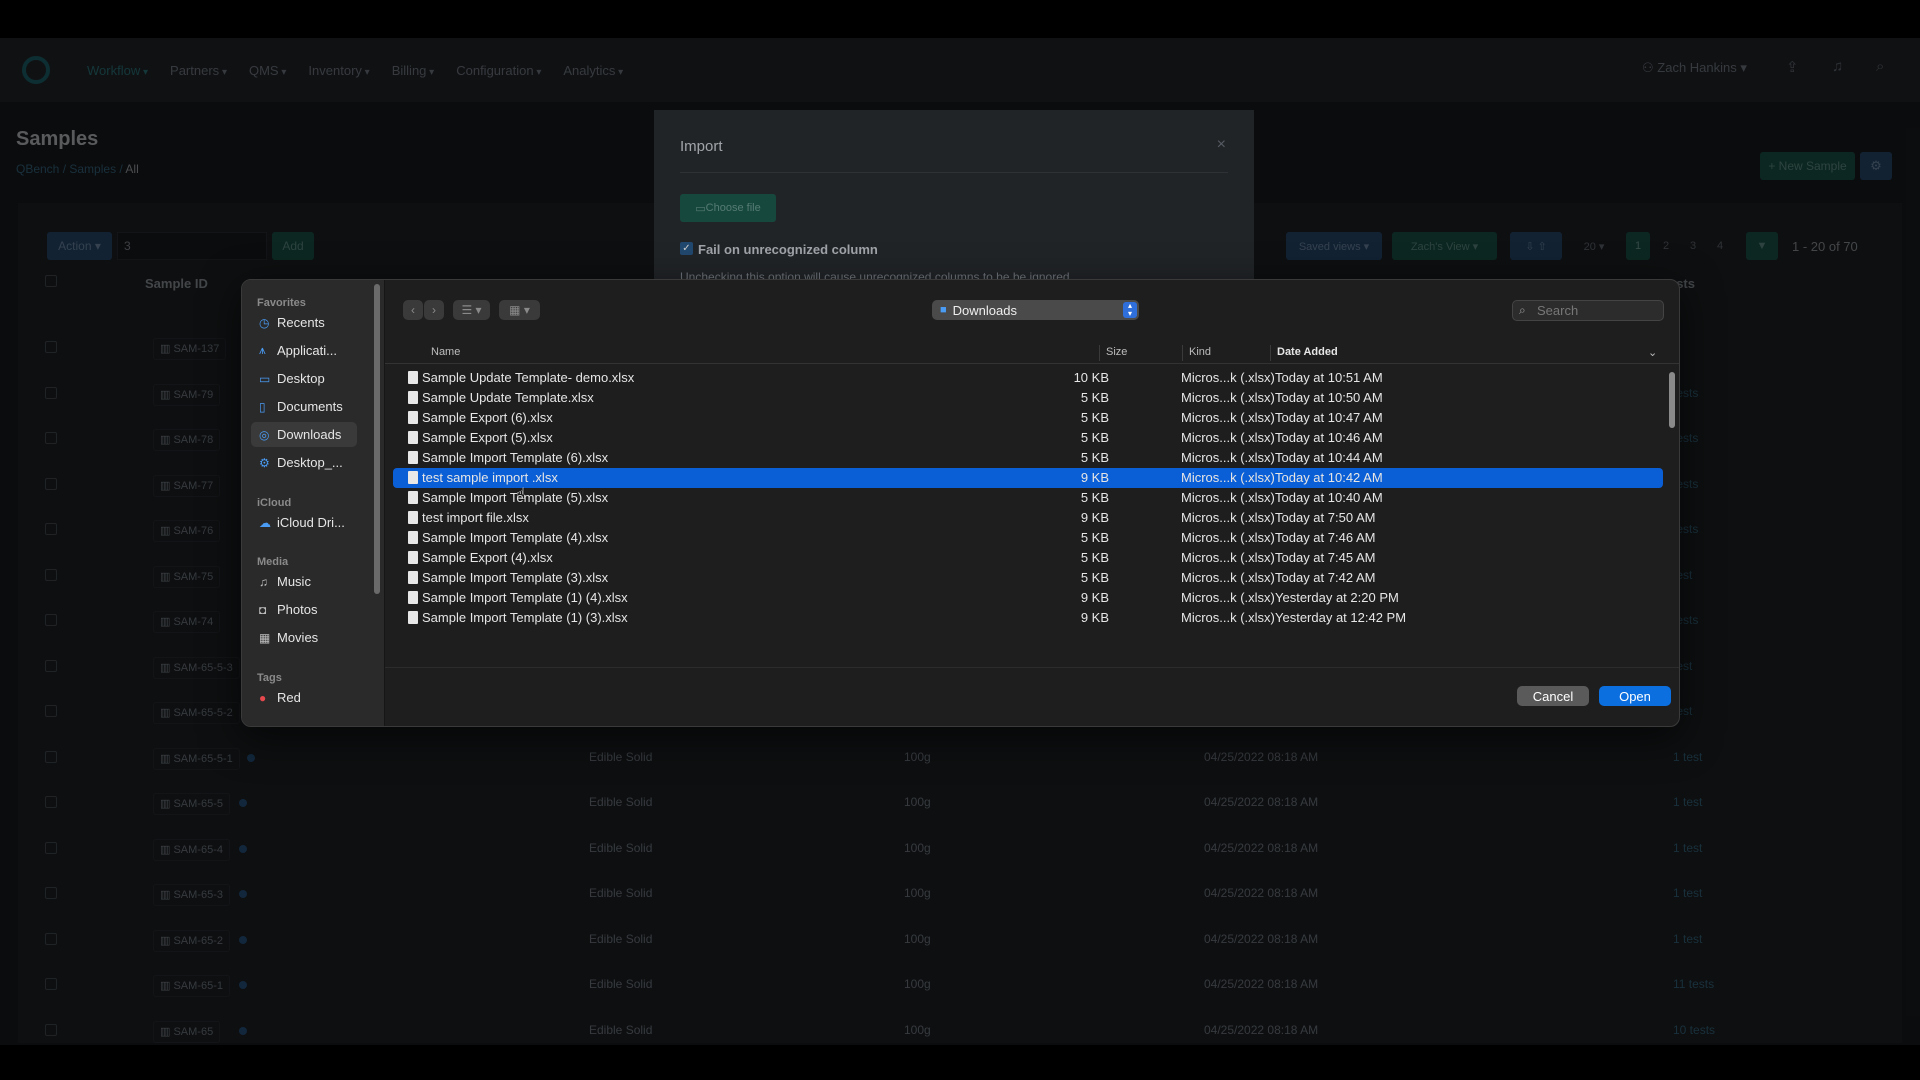 Image resolution: width=1920 pixels, height=1080 pixels. What do you see at coordinates (1035, 310) in the screenshot?
I see `location-popup: ■ Downloads ▴ ▾` at bounding box center [1035, 310].